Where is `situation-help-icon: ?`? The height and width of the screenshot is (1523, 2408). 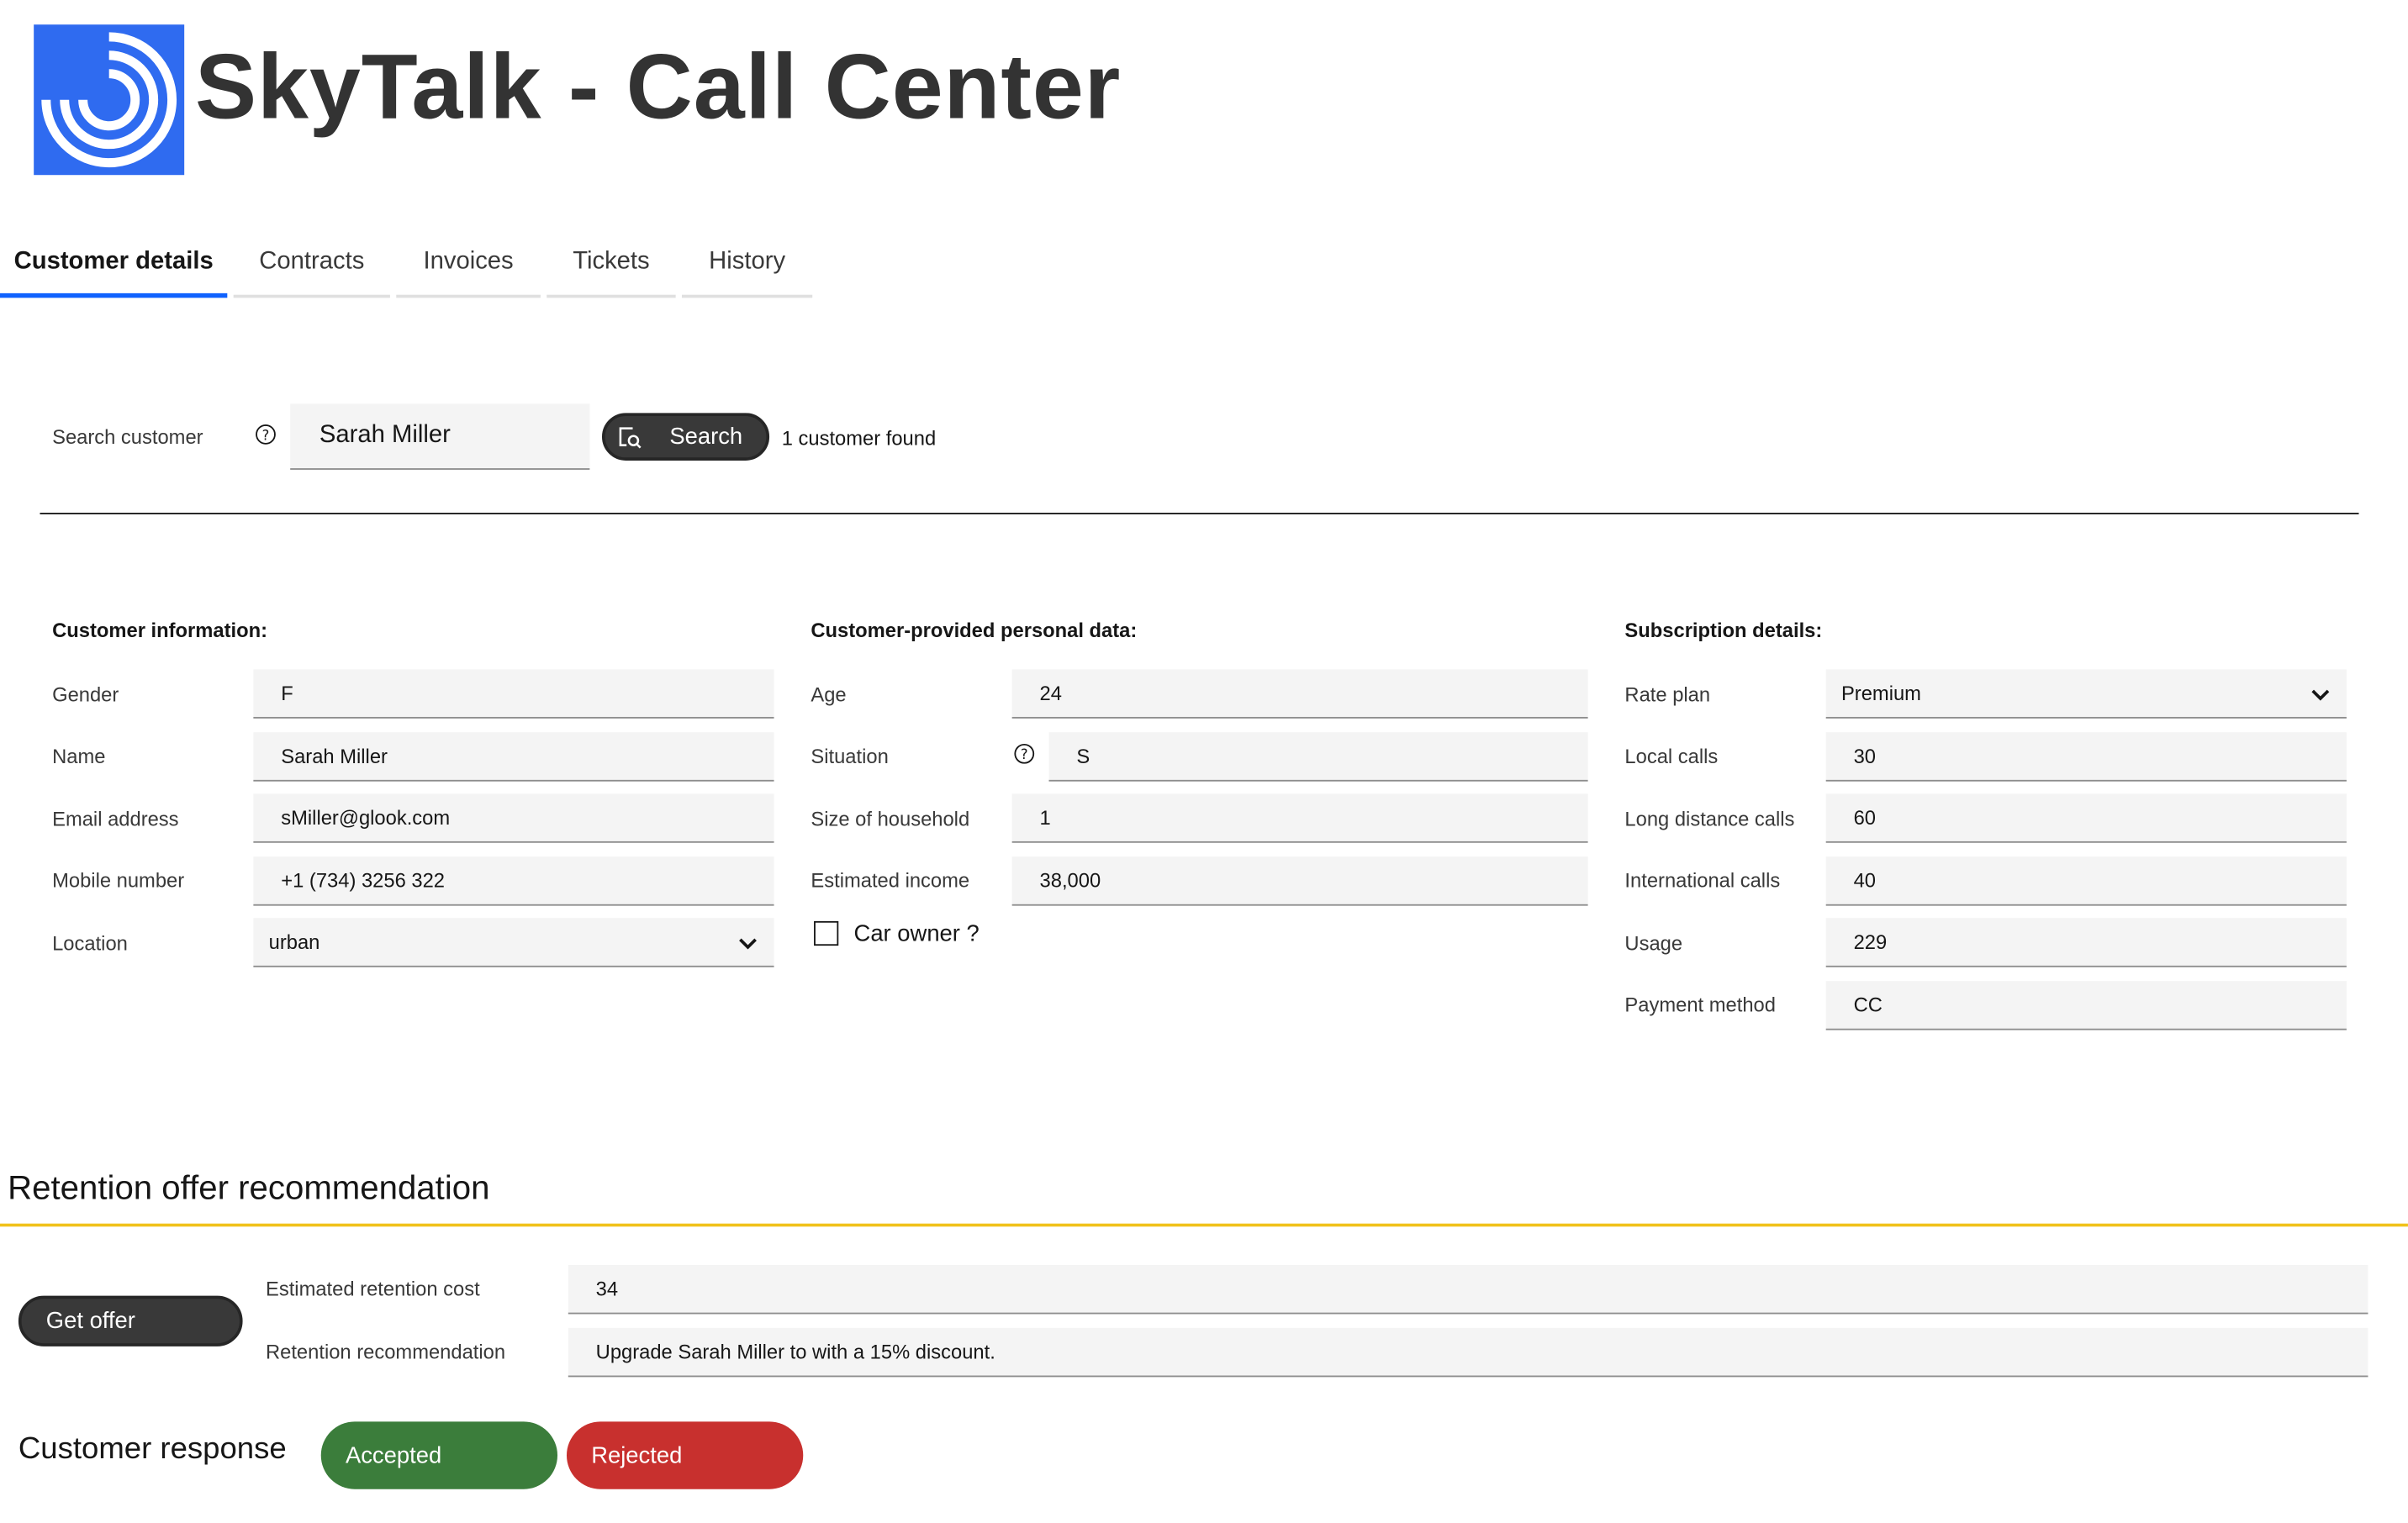
situation-help-icon: ? is located at coordinates (1024, 757).